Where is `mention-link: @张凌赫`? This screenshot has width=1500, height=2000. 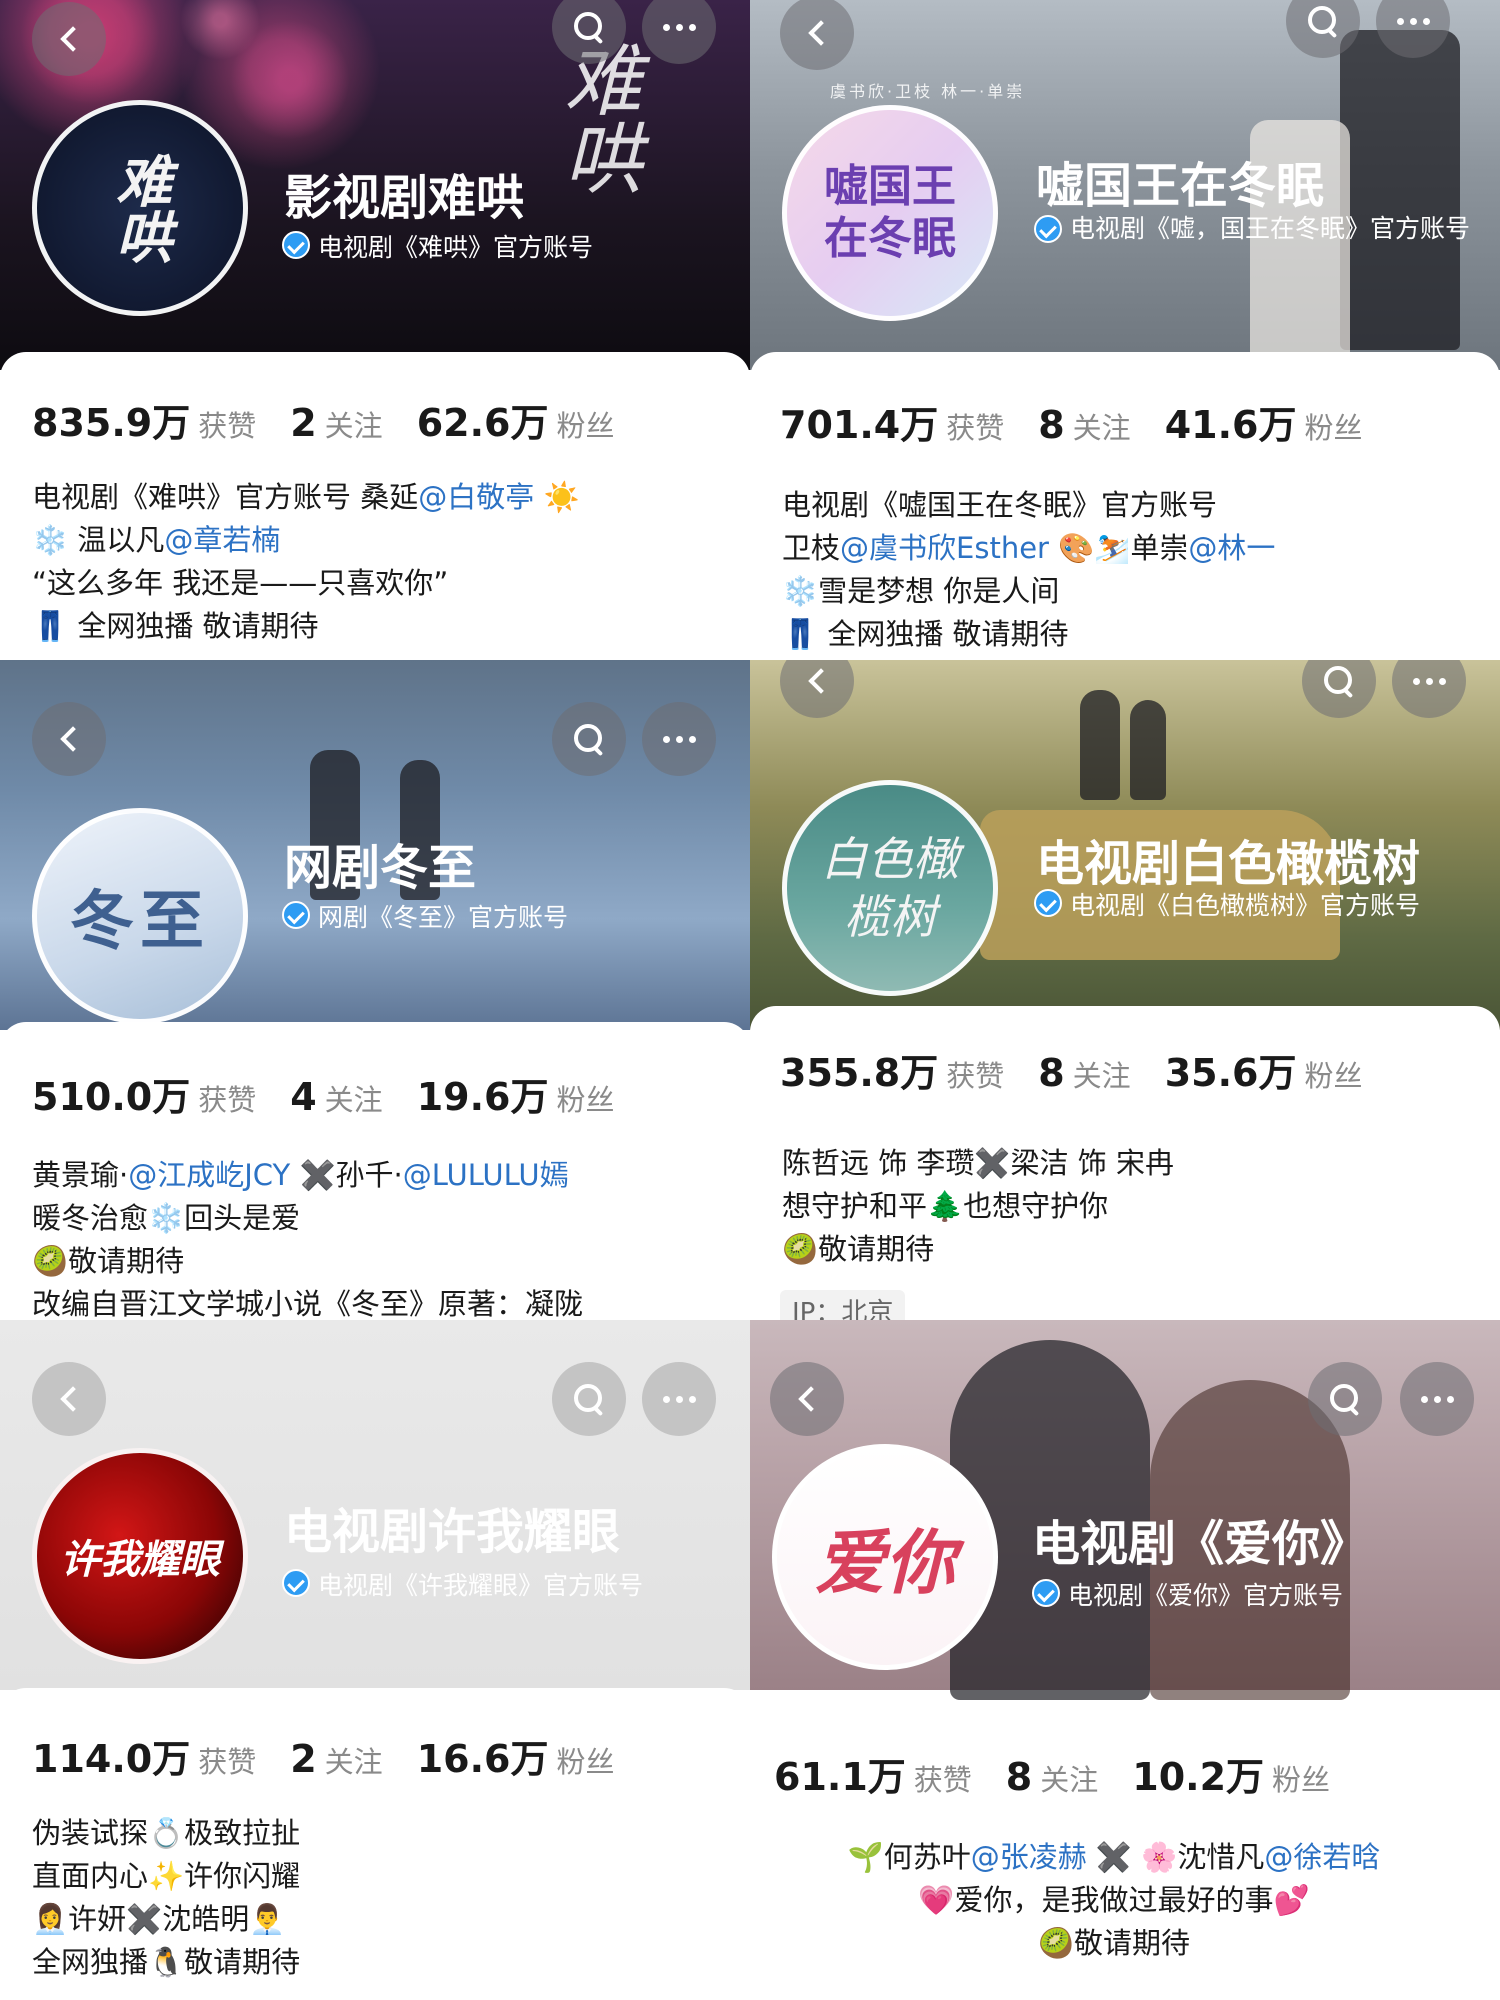
mention-link: @张凌赫 is located at coordinates (1029, 1857).